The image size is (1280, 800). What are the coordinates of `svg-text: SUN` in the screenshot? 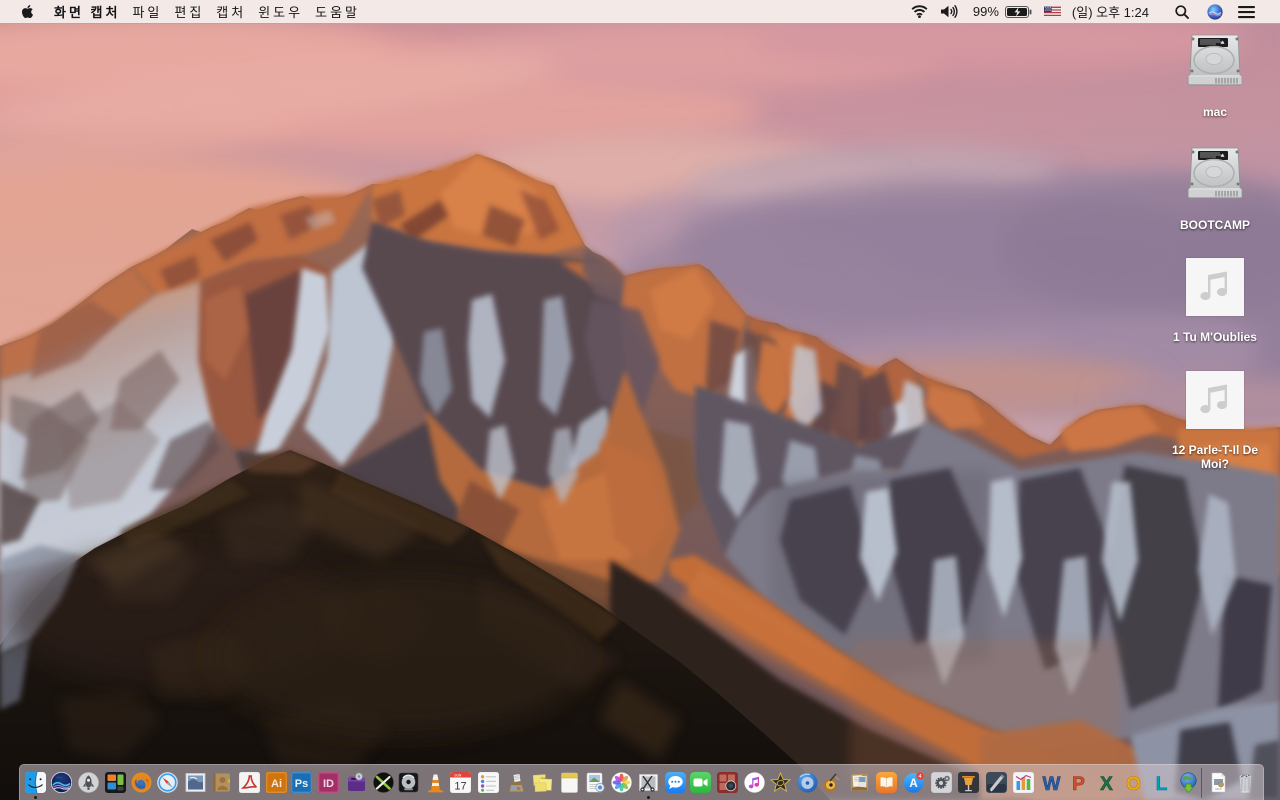 It's located at (458, 776).